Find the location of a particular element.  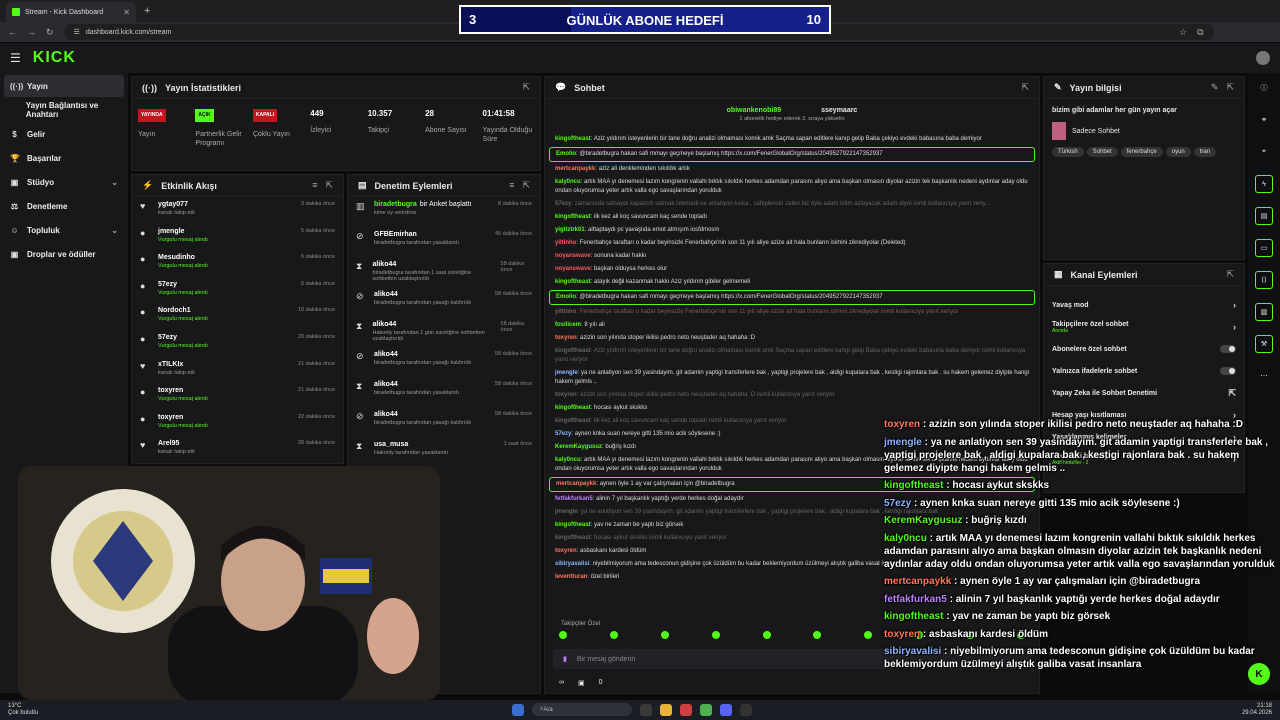

stream-tag: Türkish is located at coordinates (1068, 152).